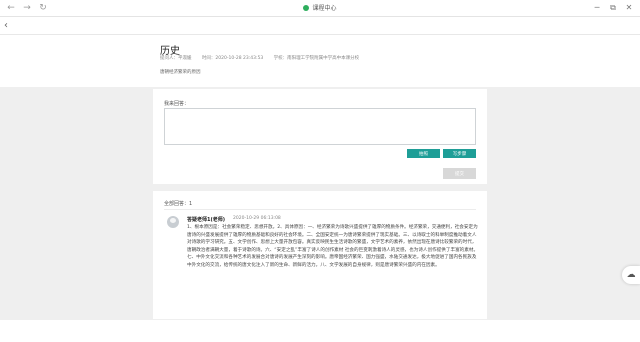  Describe the element at coordinates (459, 153) in the screenshot. I see `write-steps-button: 写步骤` at that location.